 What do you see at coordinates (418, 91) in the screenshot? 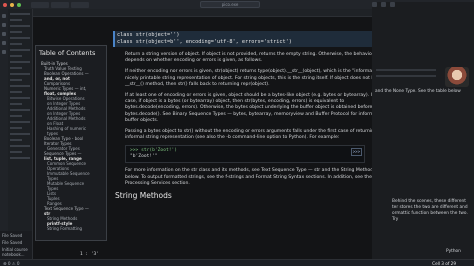
I see `notebook-text-1: and the None Type. See the table below` at bounding box center [418, 91].